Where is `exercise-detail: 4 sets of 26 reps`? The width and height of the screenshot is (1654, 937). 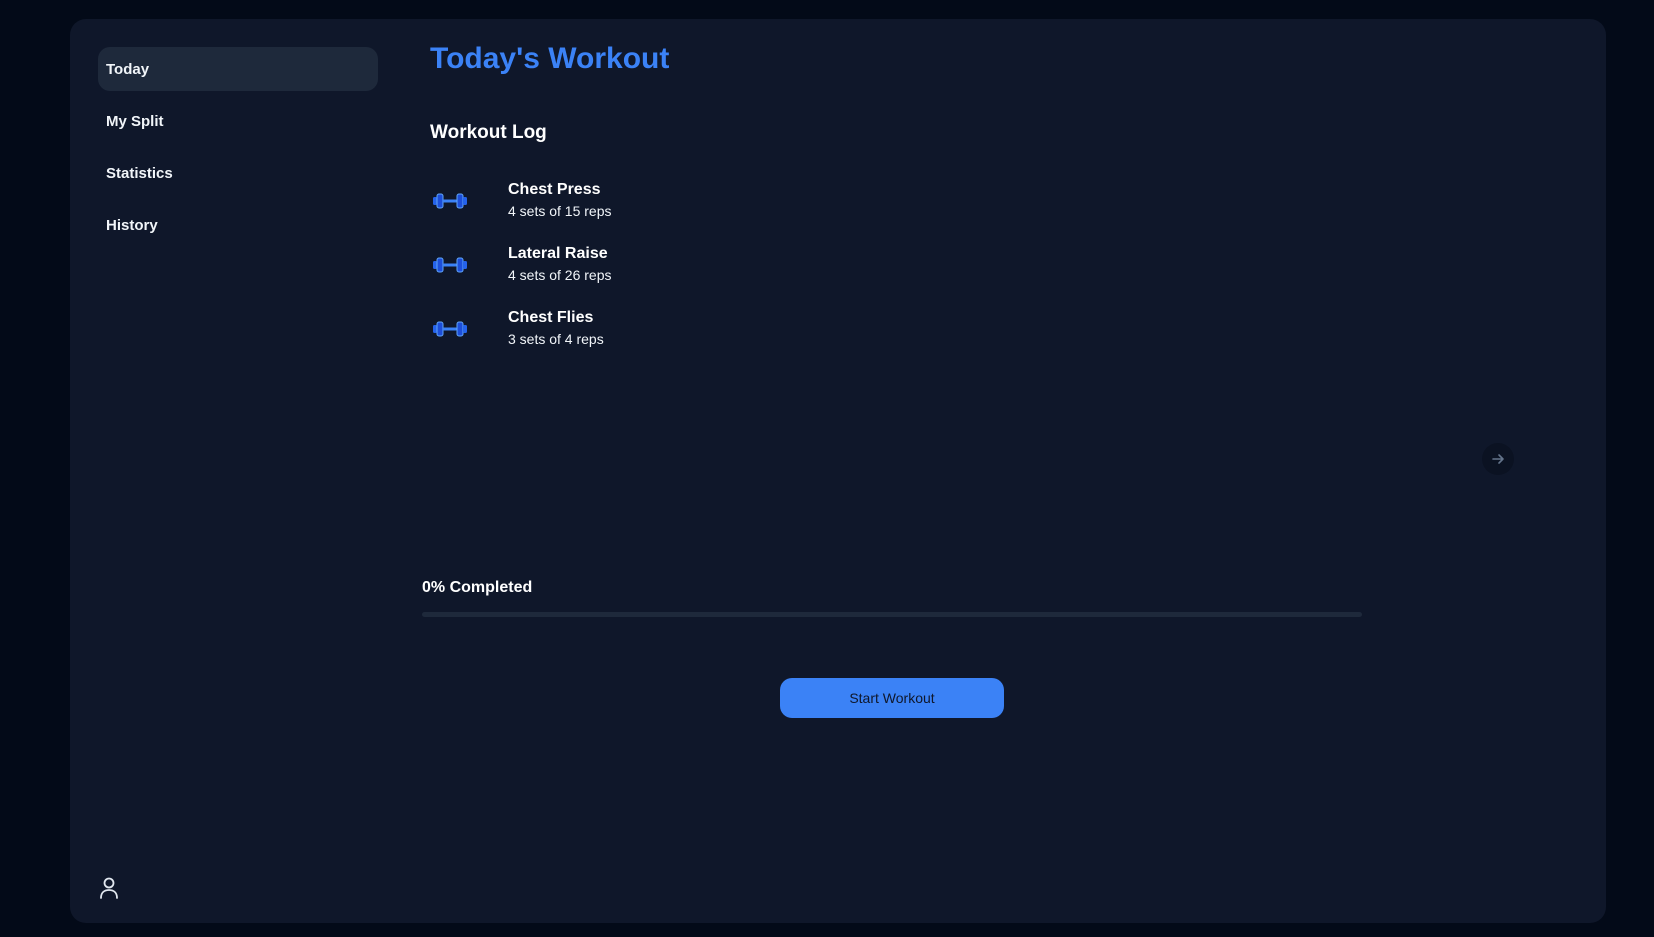
exercise-detail: 4 sets of 26 reps is located at coordinates (560, 275).